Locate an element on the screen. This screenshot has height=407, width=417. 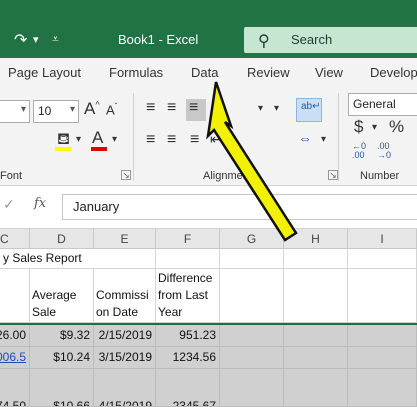
column-header-h: H is located at coordinates (316, 239).